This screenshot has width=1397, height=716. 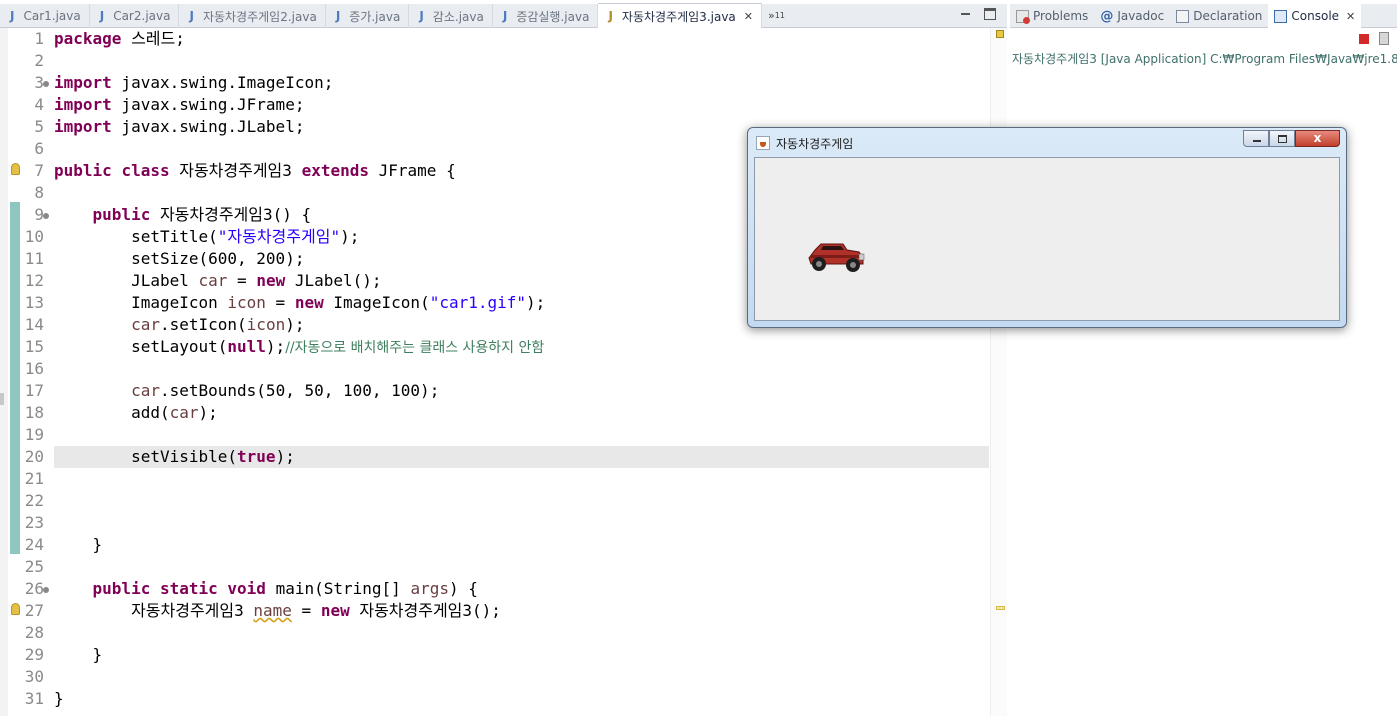 I want to click on editor-tab-decrease: J 감소.java, so click(x=451, y=16).